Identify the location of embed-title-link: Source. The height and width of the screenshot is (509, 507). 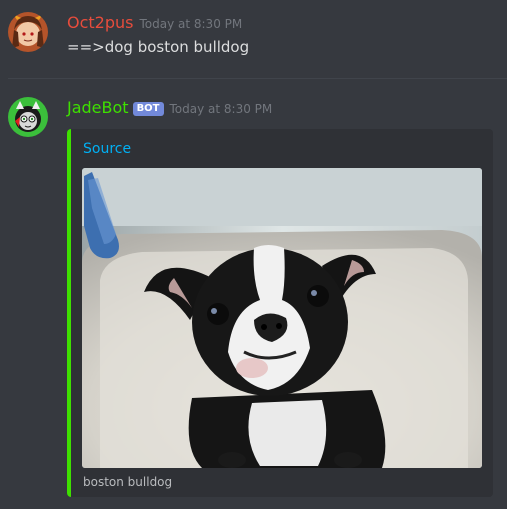
(107, 149).